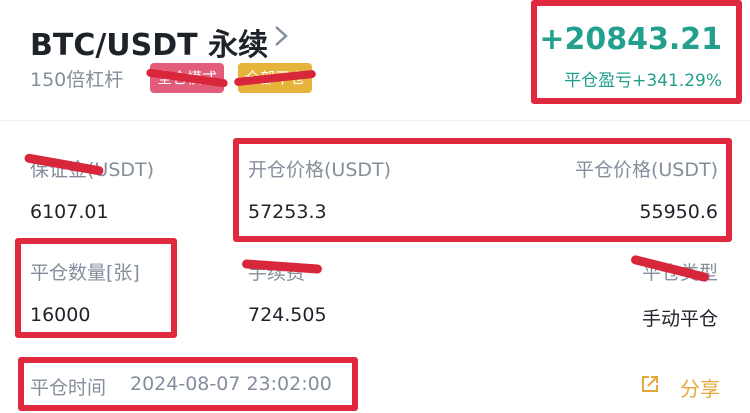  I want to click on close-status-badge: 全部平仓, so click(275, 78).